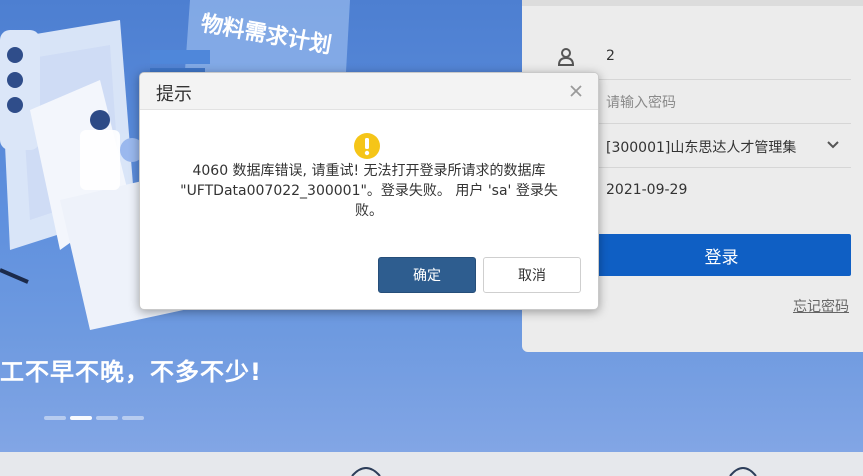  What do you see at coordinates (566, 57) in the screenshot?
I see `user-icon` at bounding box center [566, 57].